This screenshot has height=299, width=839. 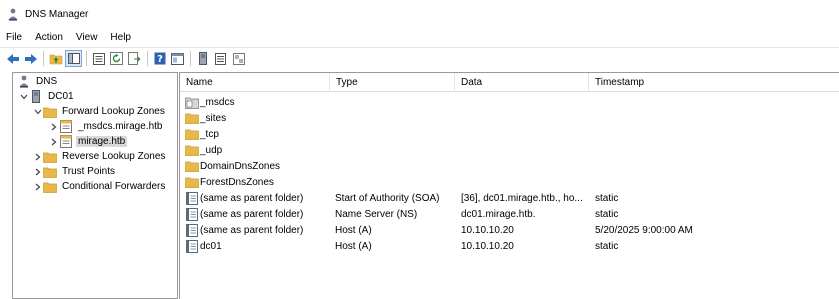 I want to click on tree-item-label: Forward Lookup Zones, so click(x=113, y=111).